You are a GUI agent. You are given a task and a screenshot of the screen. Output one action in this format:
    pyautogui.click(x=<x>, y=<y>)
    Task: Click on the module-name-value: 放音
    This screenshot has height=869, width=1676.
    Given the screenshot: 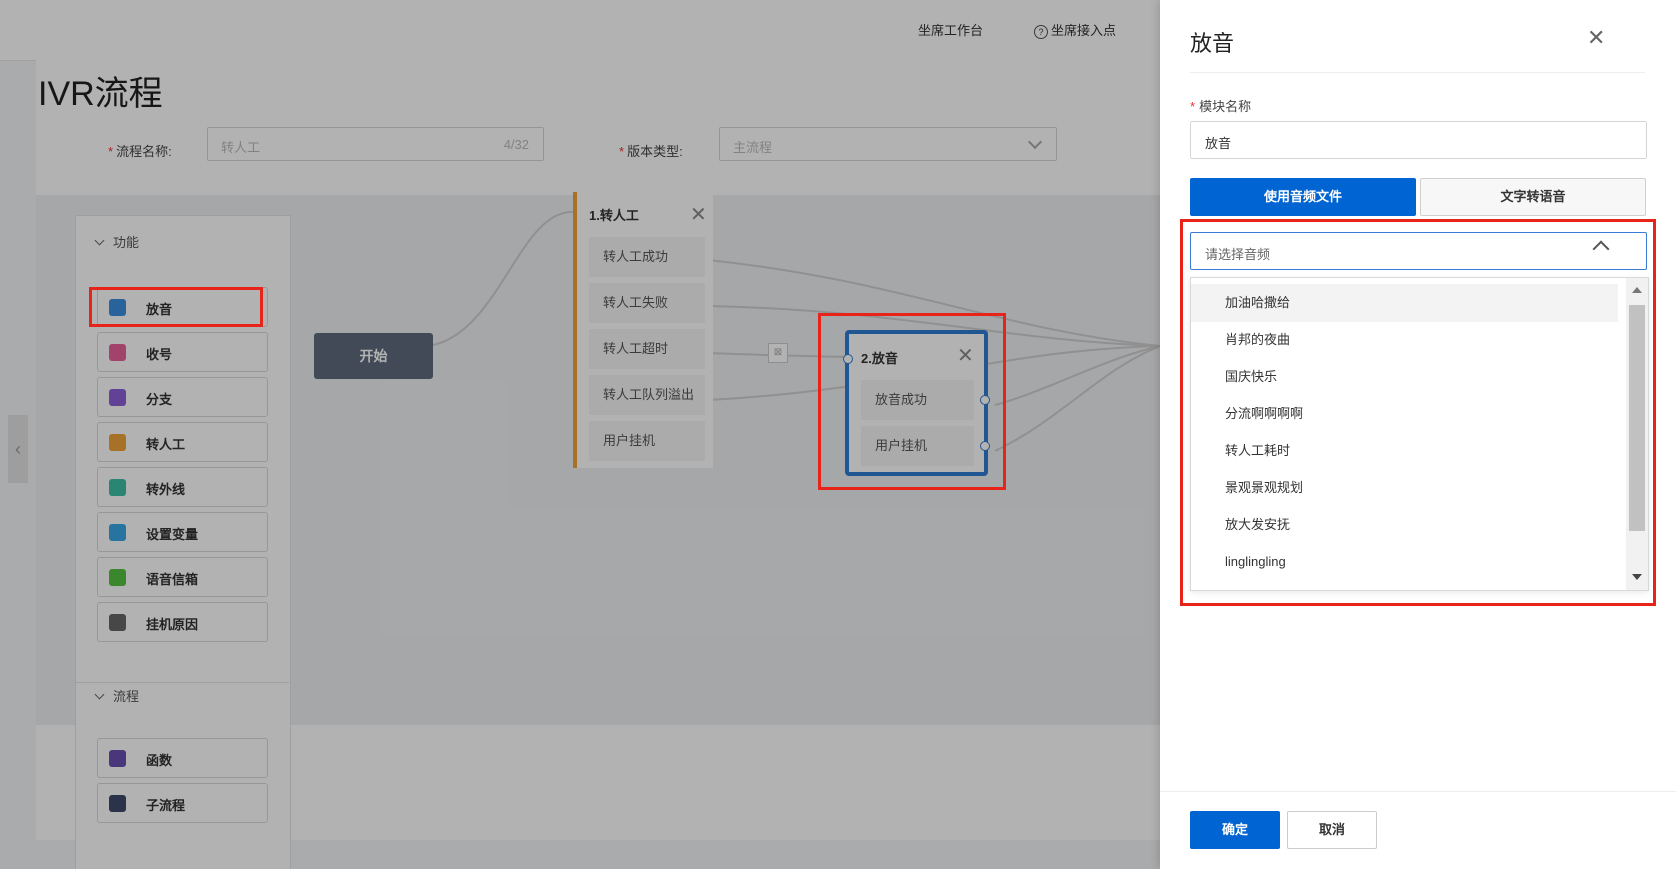 What is the action you would take?
    pyautogui.click(x=1218, y=143)
    